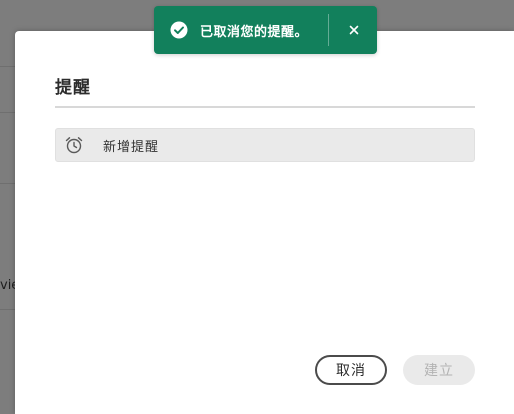  I want to click on close-icon, so click(354, 30).